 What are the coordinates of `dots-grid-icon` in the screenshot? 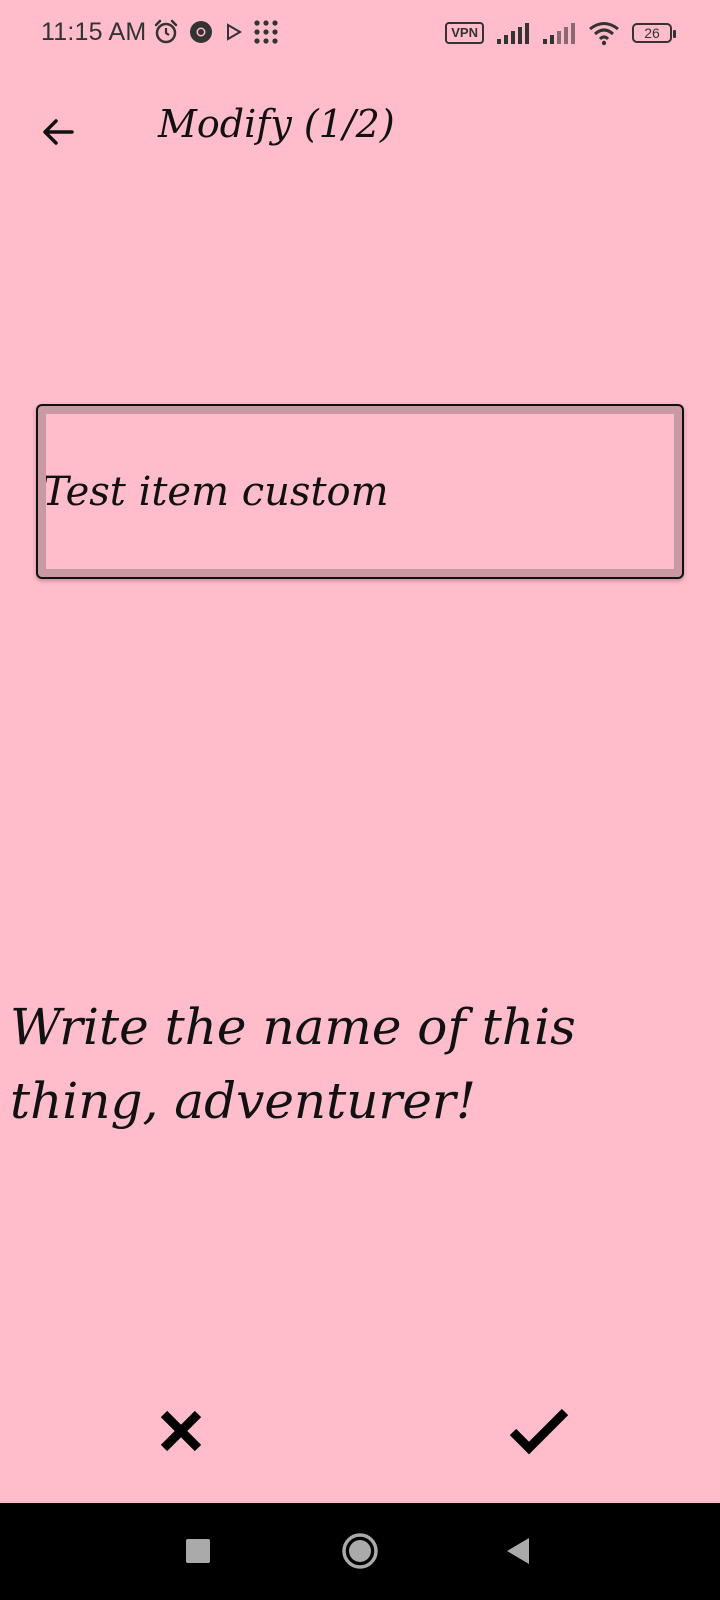 It's located at (266, 32).